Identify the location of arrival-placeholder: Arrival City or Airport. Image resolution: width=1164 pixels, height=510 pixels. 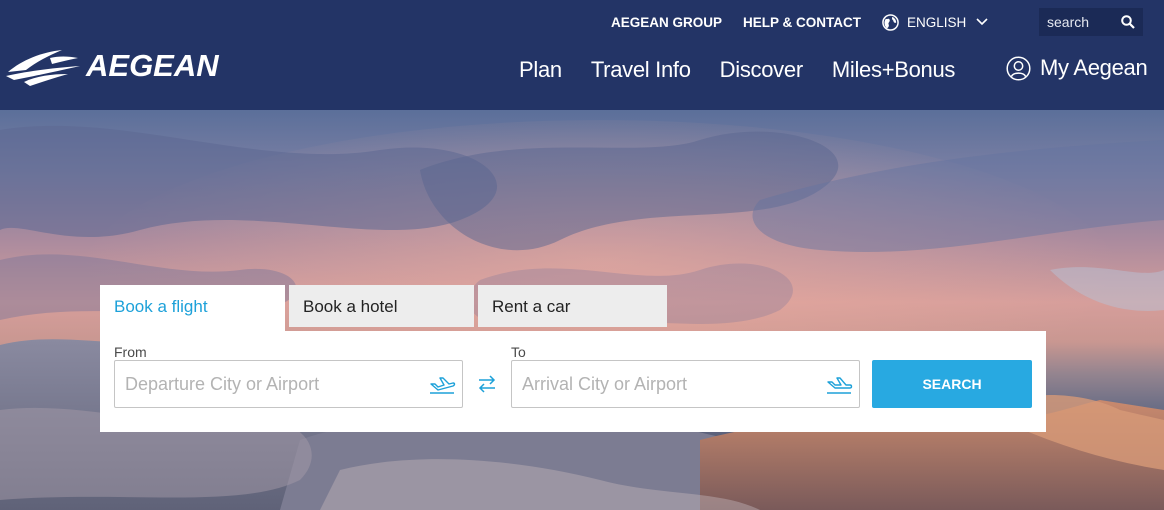
(605, 384).